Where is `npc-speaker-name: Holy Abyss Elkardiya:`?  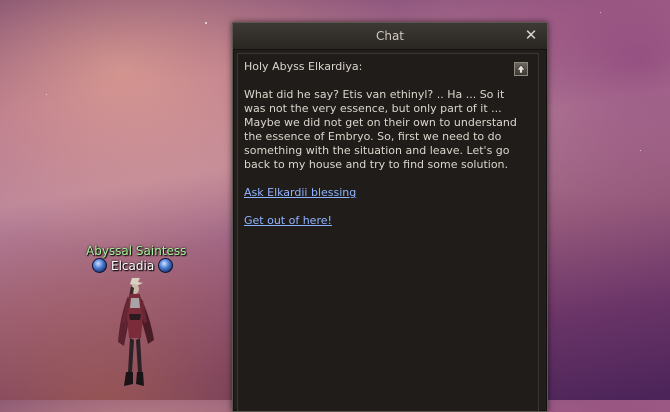
npc-speaker-name: Holy Abyss Elkardiya: is located at coordinates (303, 66).